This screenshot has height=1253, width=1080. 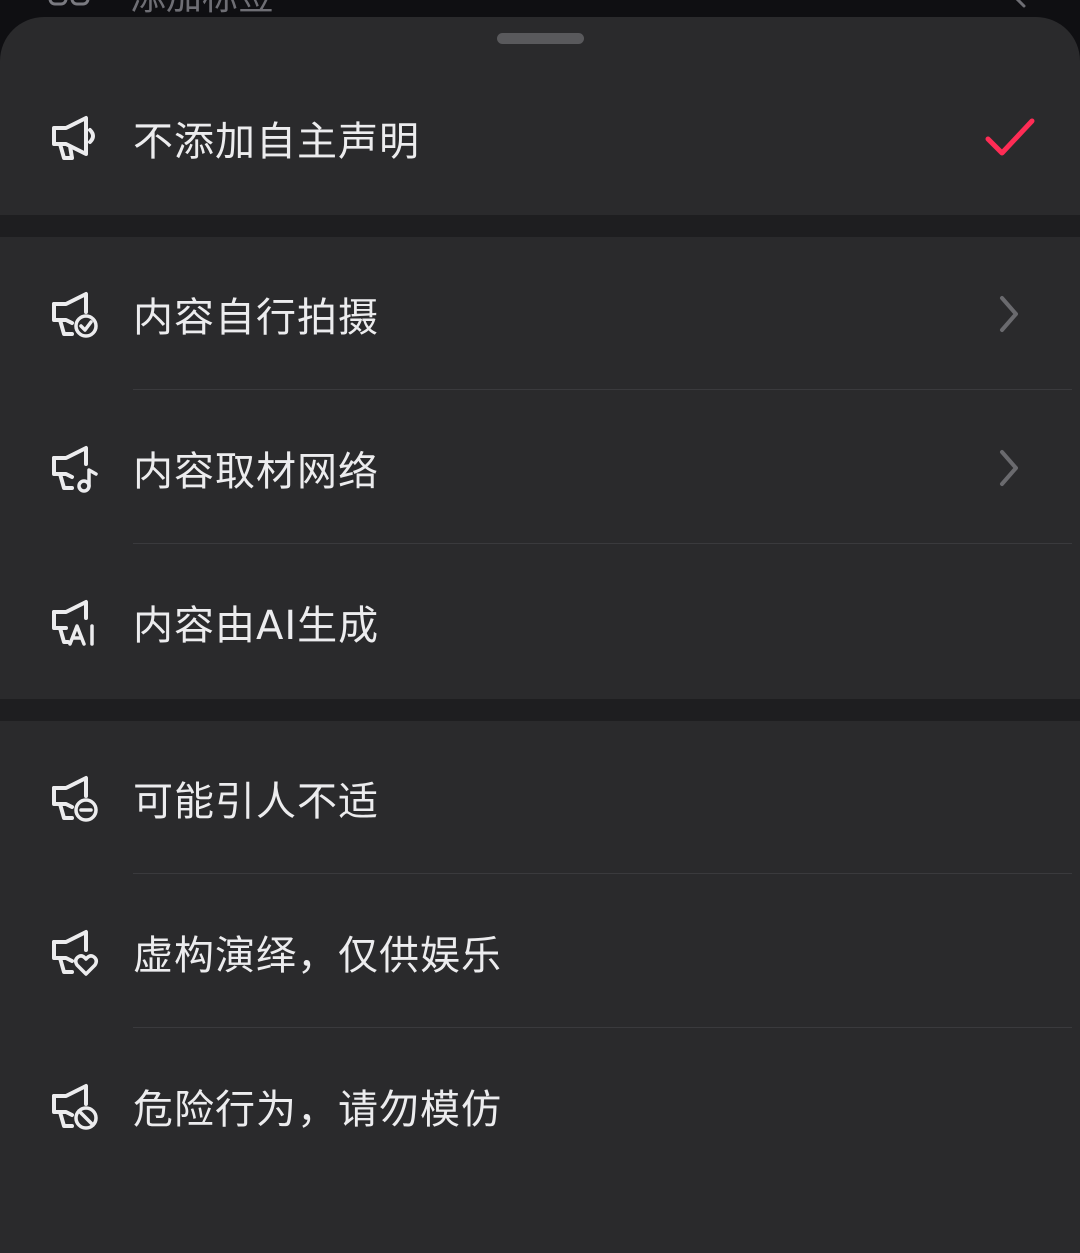 I want to click on tag-grid-icon, so click(x=69, y=3).